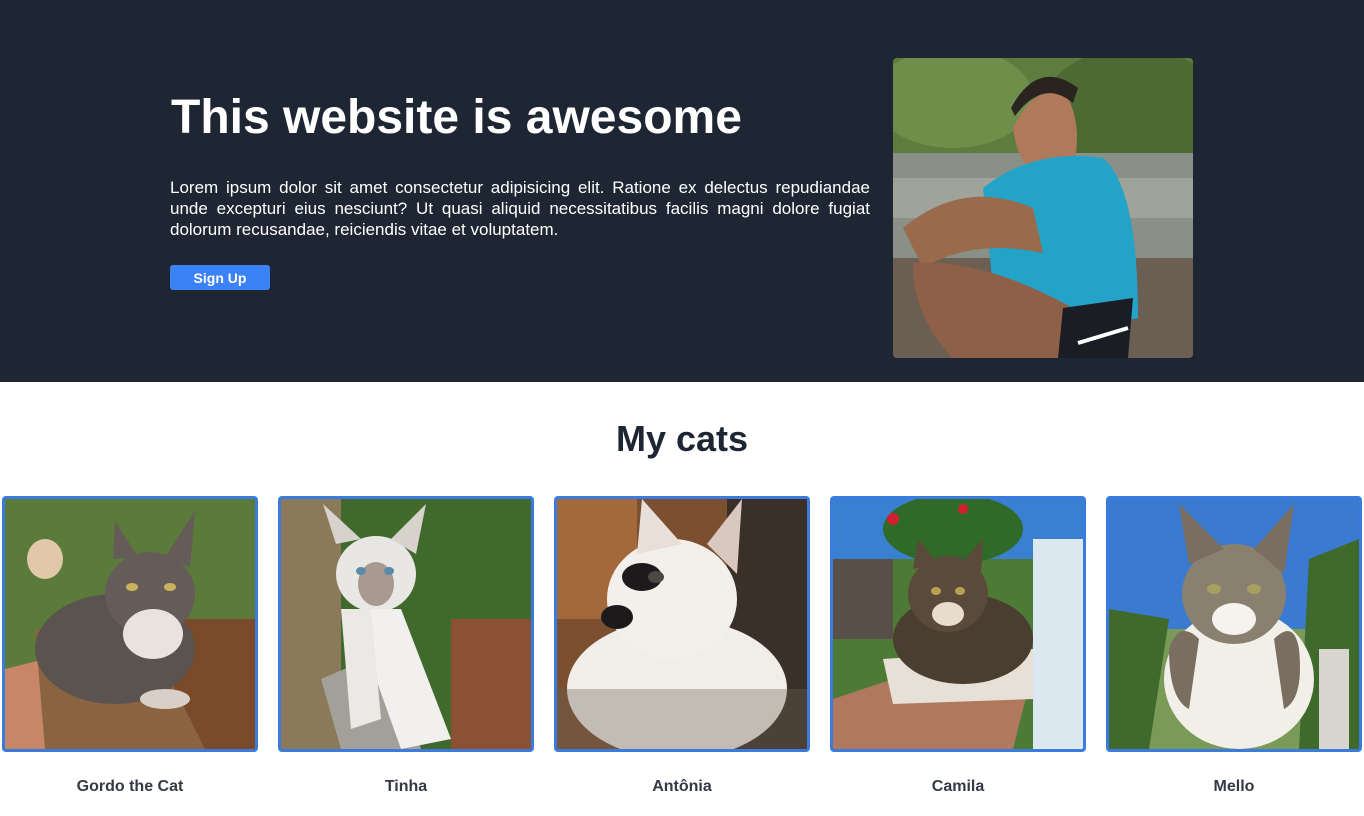 The image size is (1364, 816). Describe the element at coordinates (456, 117) in the screenshot. I see `hero-title: This website is awesome` at that location.